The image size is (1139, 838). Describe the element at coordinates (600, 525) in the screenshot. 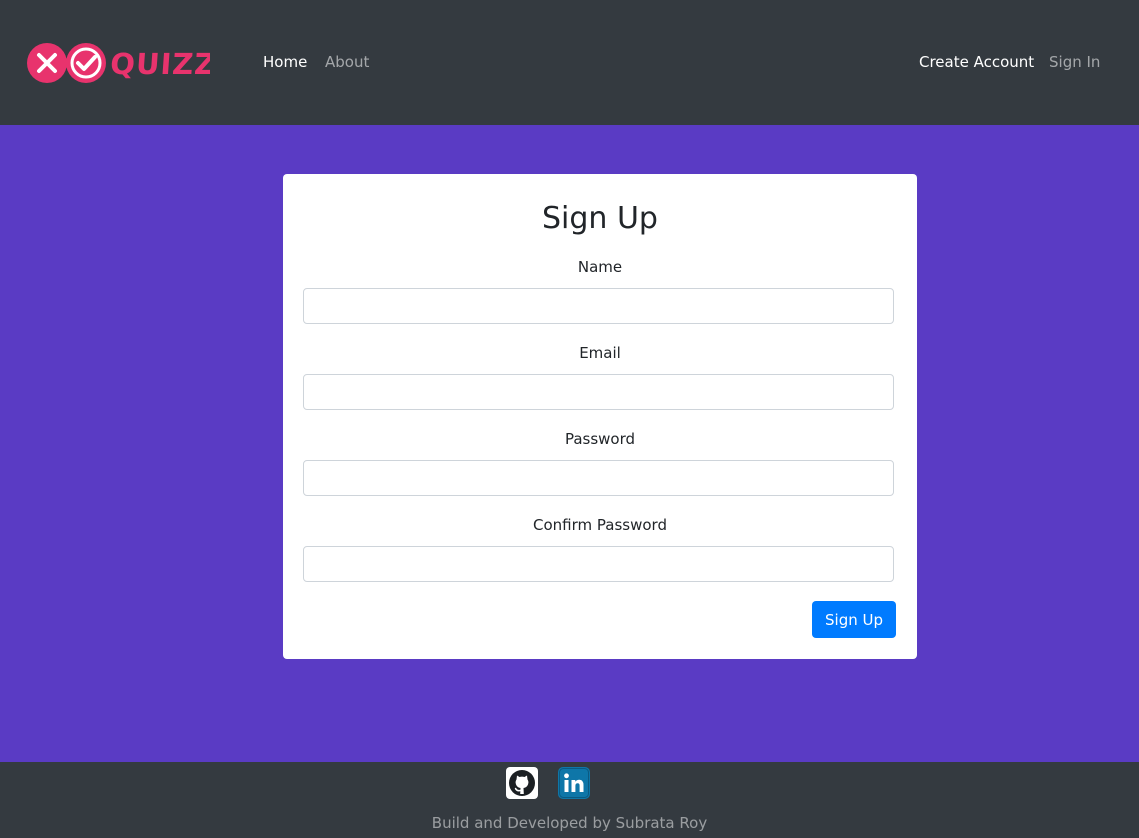

I see `confirm-password-label: Confirm Password` at that location.